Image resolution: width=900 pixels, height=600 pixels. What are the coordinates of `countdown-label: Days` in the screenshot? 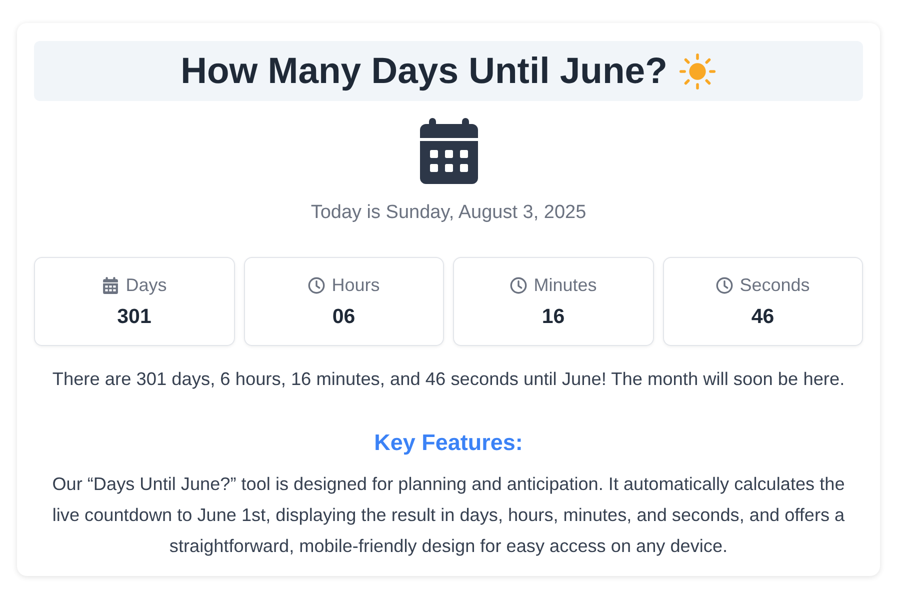 It's located at (146, 285).